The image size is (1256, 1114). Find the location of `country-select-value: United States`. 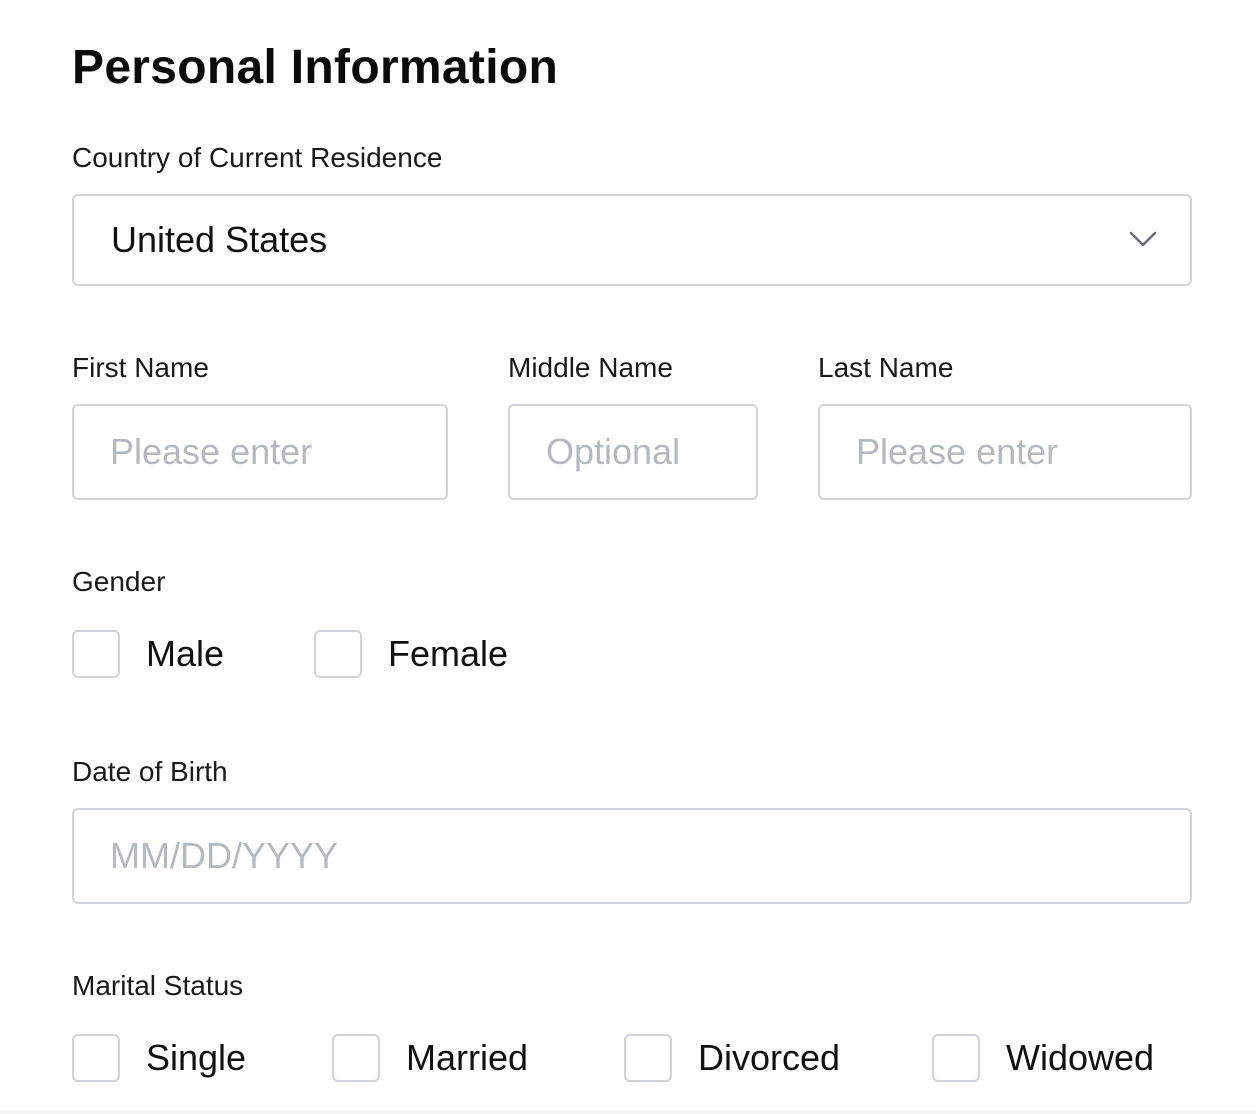

country-select-value: United States is located at coordinates (219, 239).